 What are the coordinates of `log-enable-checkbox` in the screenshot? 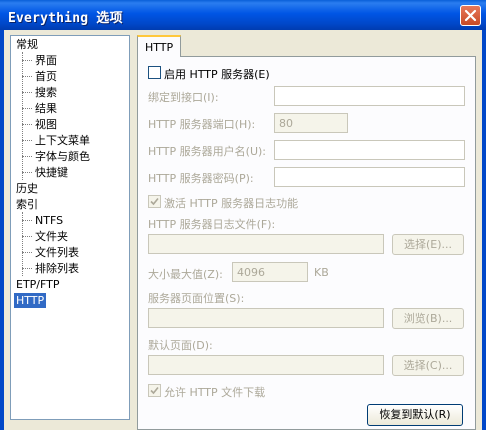 It's located at (154, 201).